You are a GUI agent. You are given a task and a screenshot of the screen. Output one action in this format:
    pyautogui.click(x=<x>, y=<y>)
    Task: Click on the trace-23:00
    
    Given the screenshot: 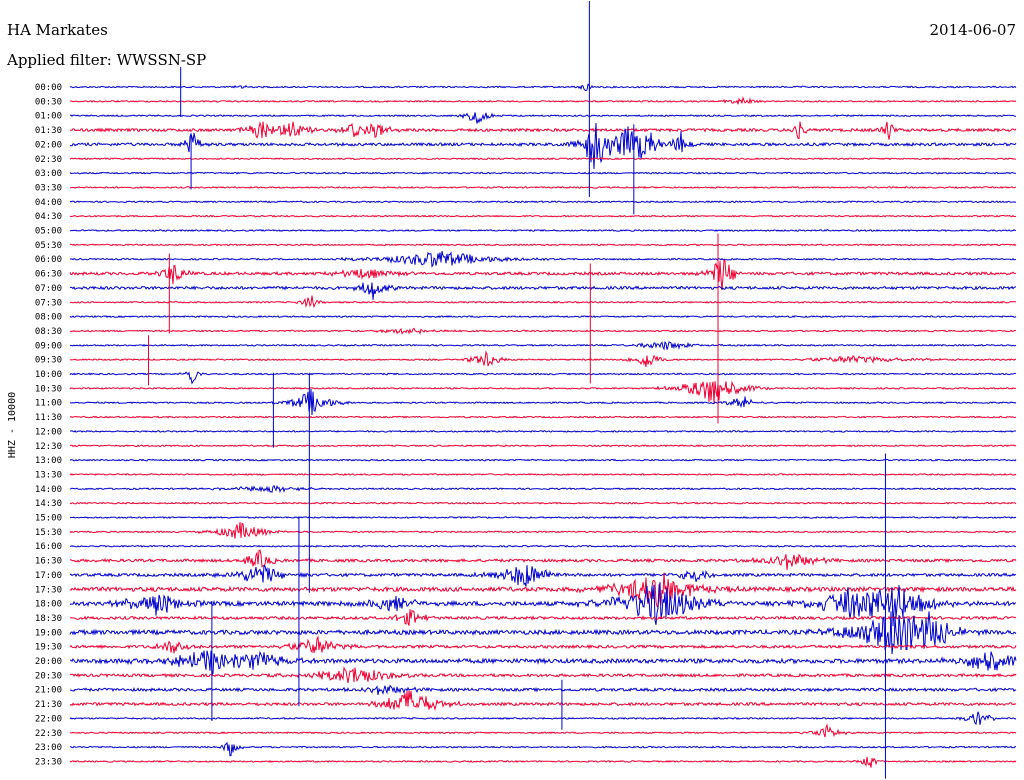 What is the action you would take?
    pyautogui.click(x=543, y=749)
    